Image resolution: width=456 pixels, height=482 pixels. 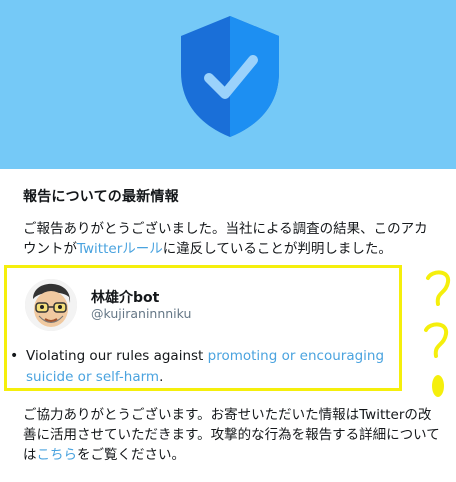 I want to click on intro-text-end: に違反していることが判明しました。, so click(x=277, y=249).